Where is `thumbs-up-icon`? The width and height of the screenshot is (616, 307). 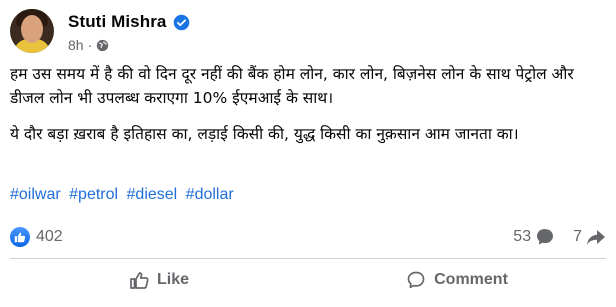 thumbs-up-icon is located at coordinates (139, 280).